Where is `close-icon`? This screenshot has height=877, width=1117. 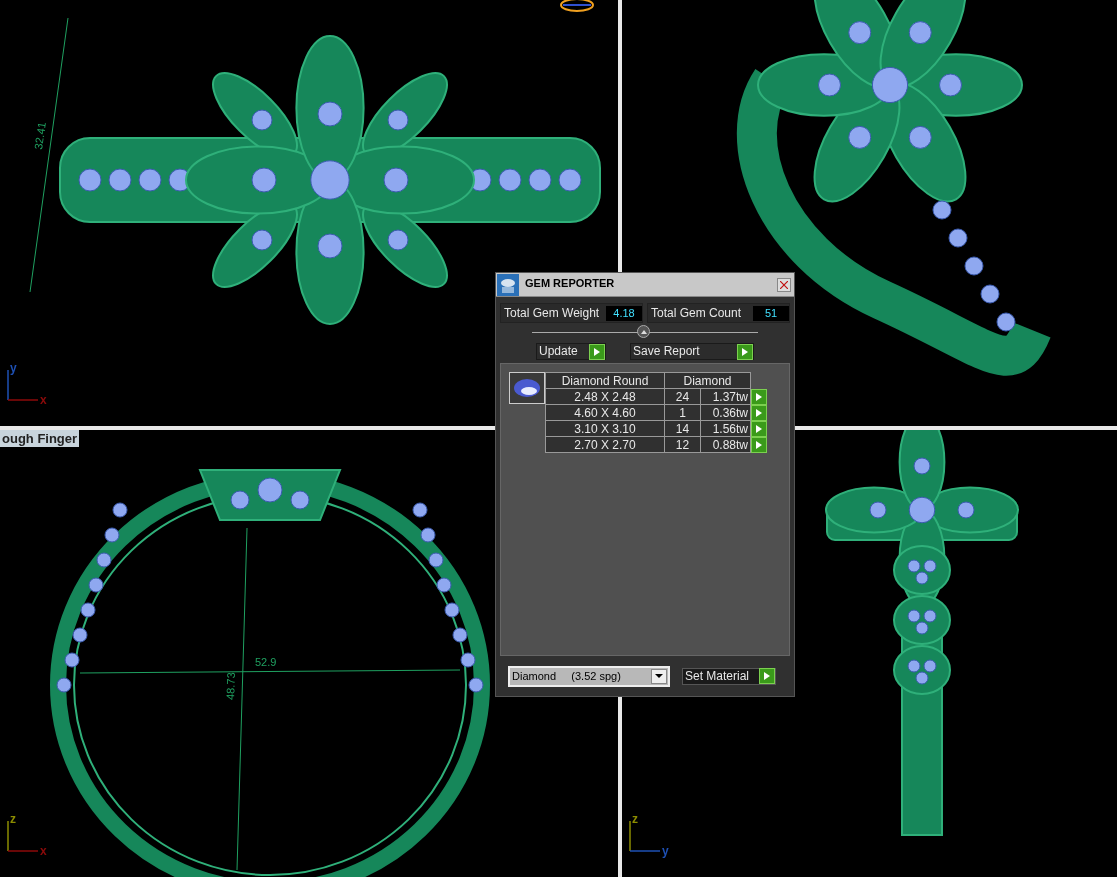
close-icon is located at coordinates (784, 284).